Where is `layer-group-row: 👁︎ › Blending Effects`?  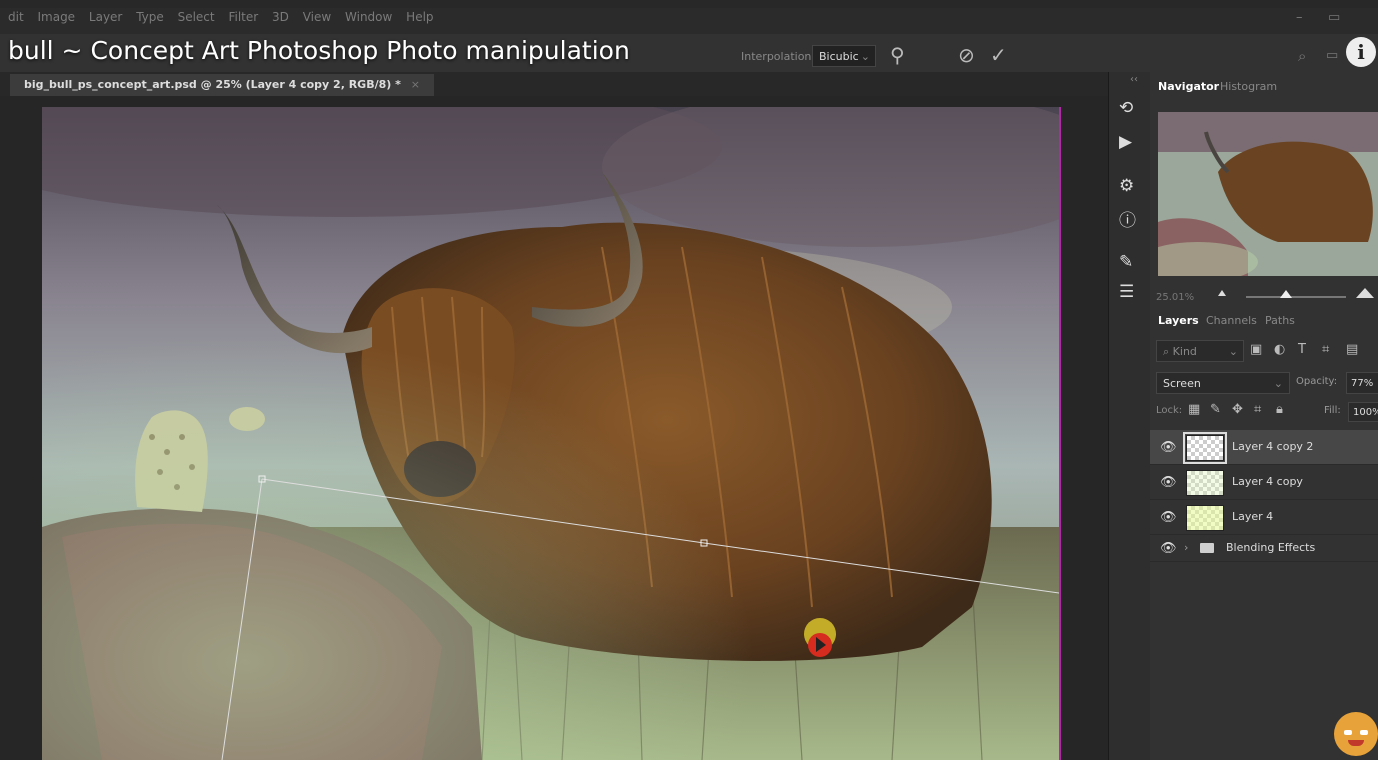 layer-group-row: 👁︎ › Blending Effects is located at coordinates (1264, 548).